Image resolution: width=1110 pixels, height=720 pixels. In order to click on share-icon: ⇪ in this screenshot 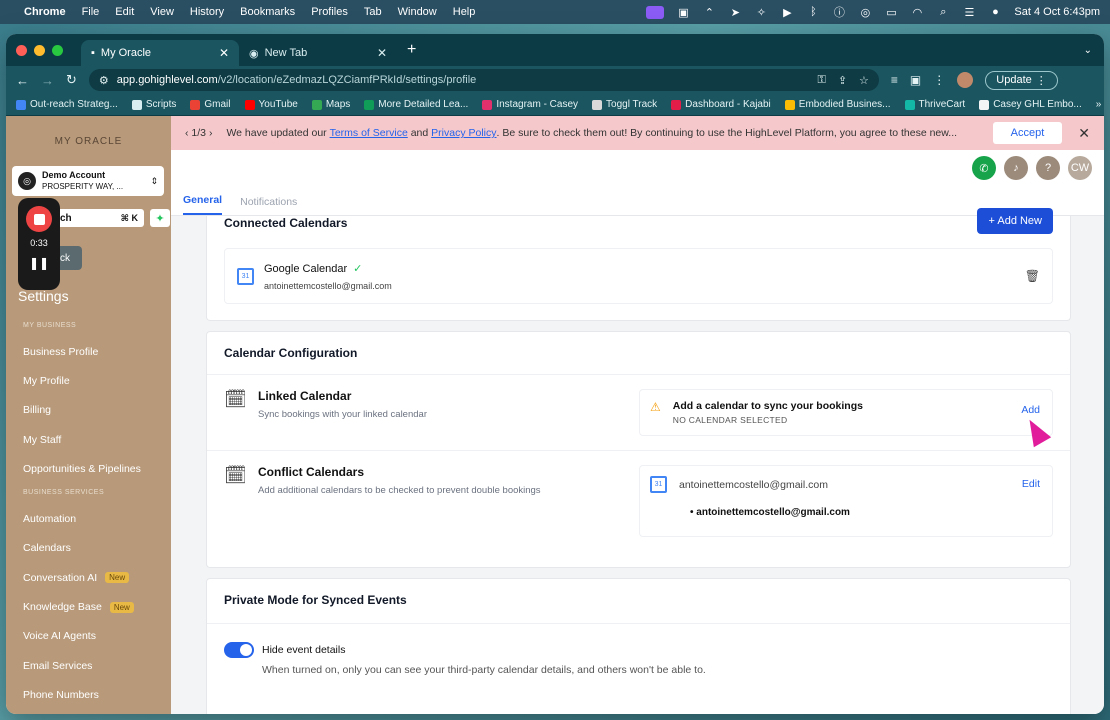, I will do `click(842, 80)`.